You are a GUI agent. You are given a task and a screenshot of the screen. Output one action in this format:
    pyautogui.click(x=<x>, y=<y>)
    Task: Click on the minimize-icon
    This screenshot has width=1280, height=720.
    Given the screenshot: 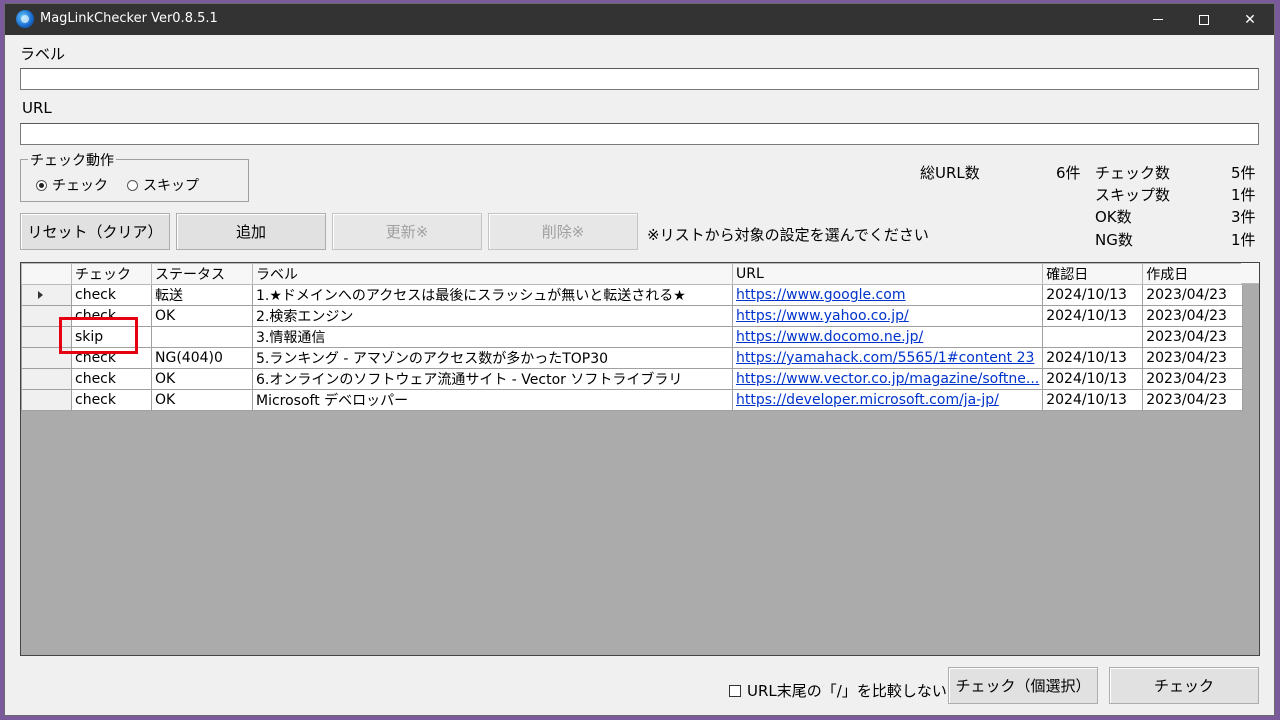 What is the action you would take?
    pyautogui.click(x=1158, y=19)
    